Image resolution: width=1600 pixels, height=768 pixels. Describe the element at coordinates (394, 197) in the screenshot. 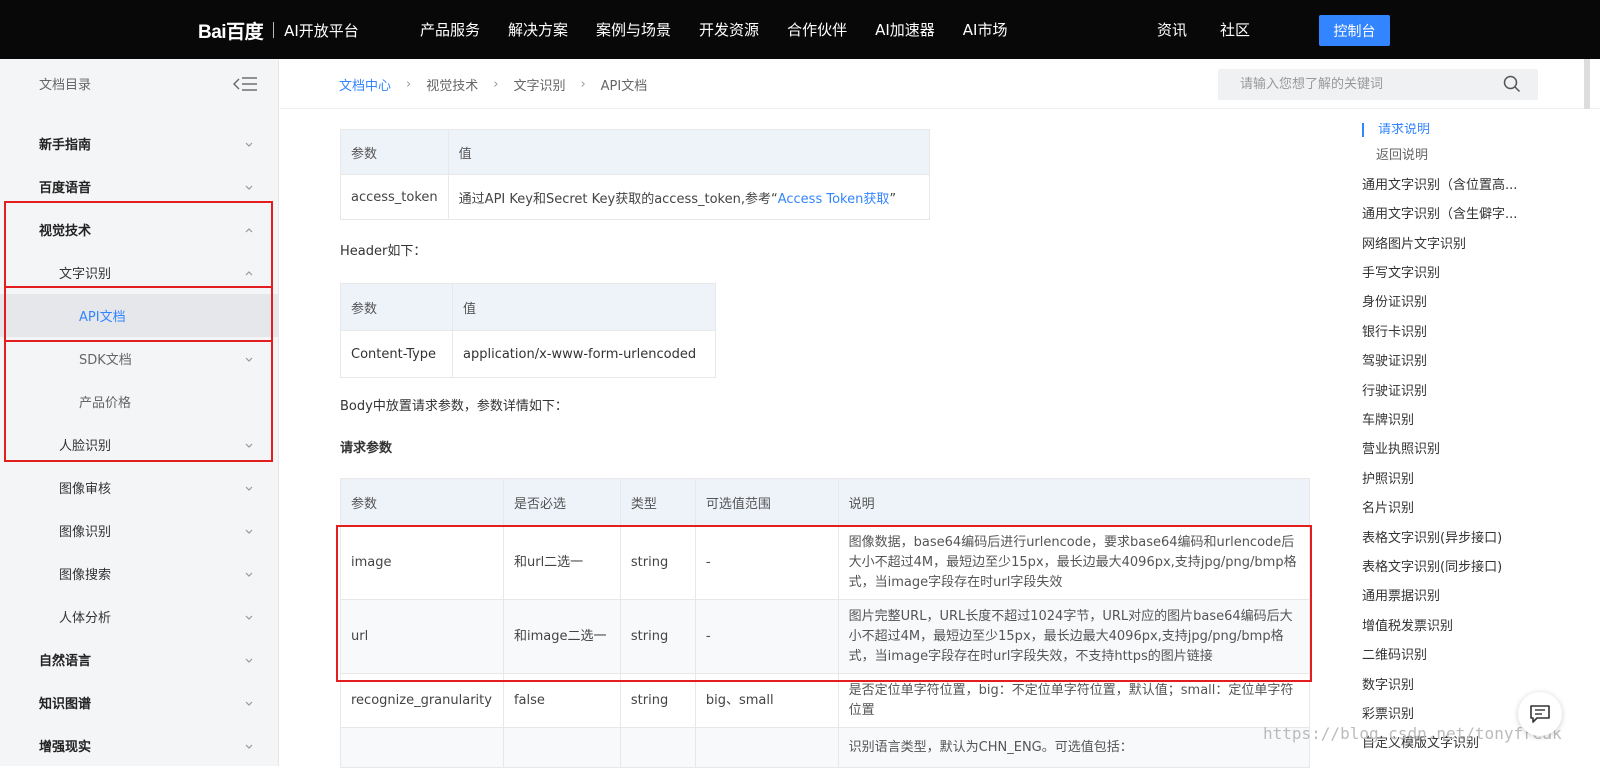

I see `table-cell-param: access_token` at that location.